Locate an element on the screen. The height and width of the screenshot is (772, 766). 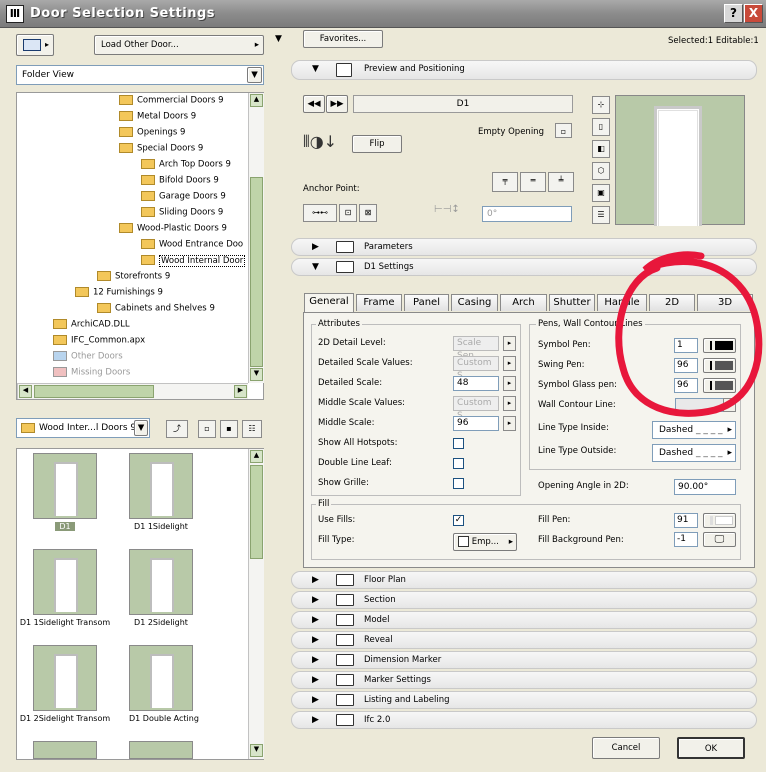
door-thumbnail: D1 1Sidelight is located at coordinates (177, 492).